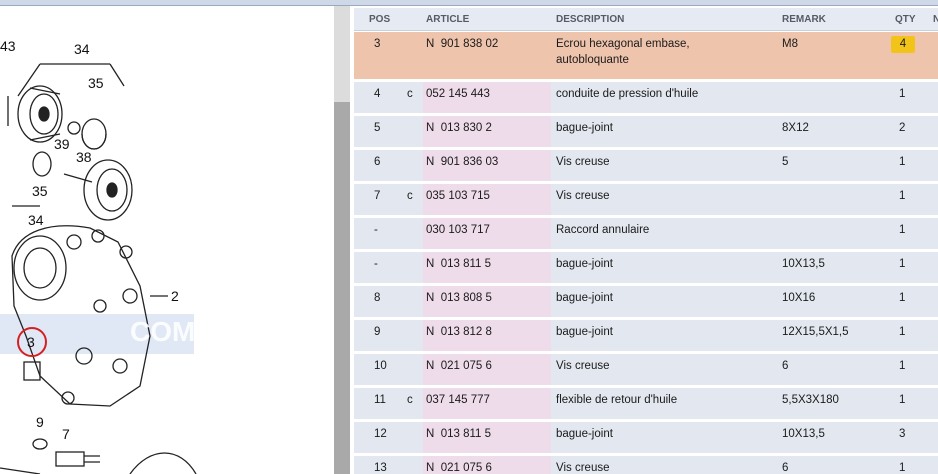  Describe the element at coordinates (646, 199) in the screenshot. I see `table-row: 7 c 035 103 715 Vis creuse 1` at that location.